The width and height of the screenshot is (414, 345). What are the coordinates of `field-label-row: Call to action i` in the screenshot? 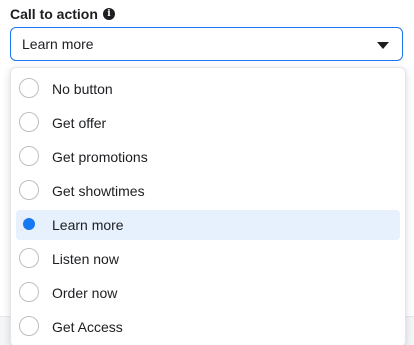 It's located at (62, 14).